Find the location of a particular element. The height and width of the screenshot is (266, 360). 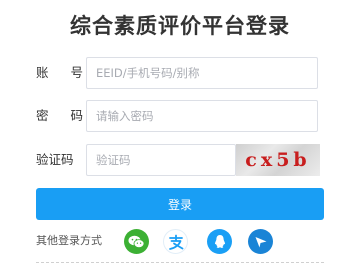

captcha-image: cx5b is located at coordinates (278, 160).